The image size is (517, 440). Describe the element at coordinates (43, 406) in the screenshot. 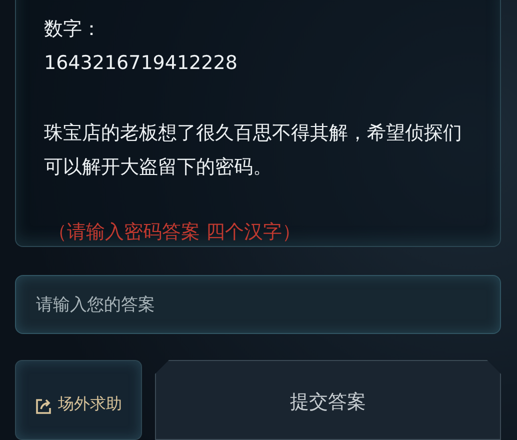

I see `share-icon` at that location.